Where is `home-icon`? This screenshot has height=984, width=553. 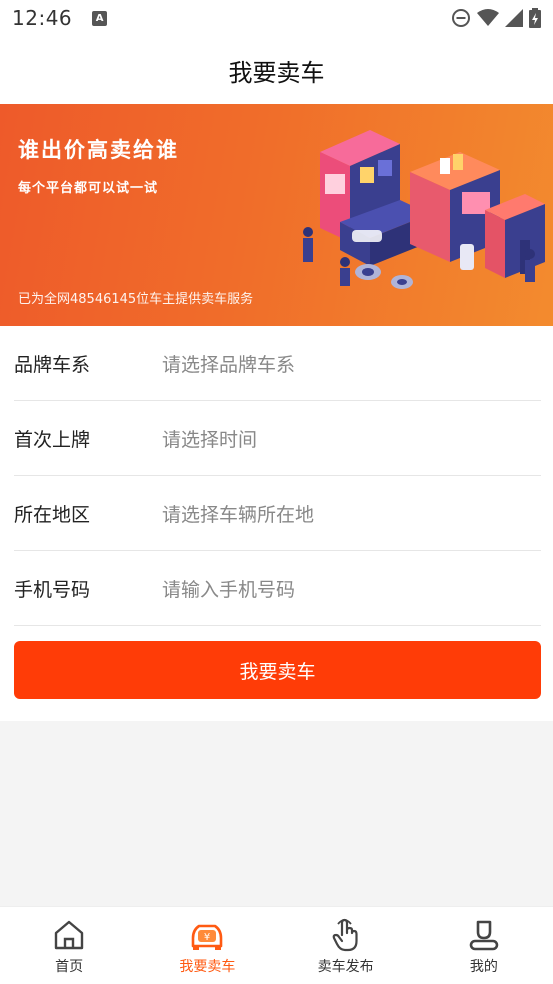
home-icon is located at coordinates (69, 935).